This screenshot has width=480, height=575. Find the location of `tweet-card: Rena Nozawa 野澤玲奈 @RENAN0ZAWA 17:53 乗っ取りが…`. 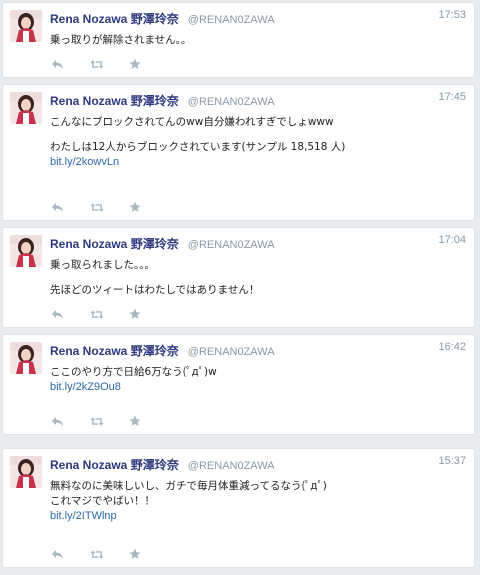

tweet-card: Rena Nozawa 野澤玲奈 @RENAN0ZAWA 17:53 乗っ取りが… is located at coordinates (238, 40).